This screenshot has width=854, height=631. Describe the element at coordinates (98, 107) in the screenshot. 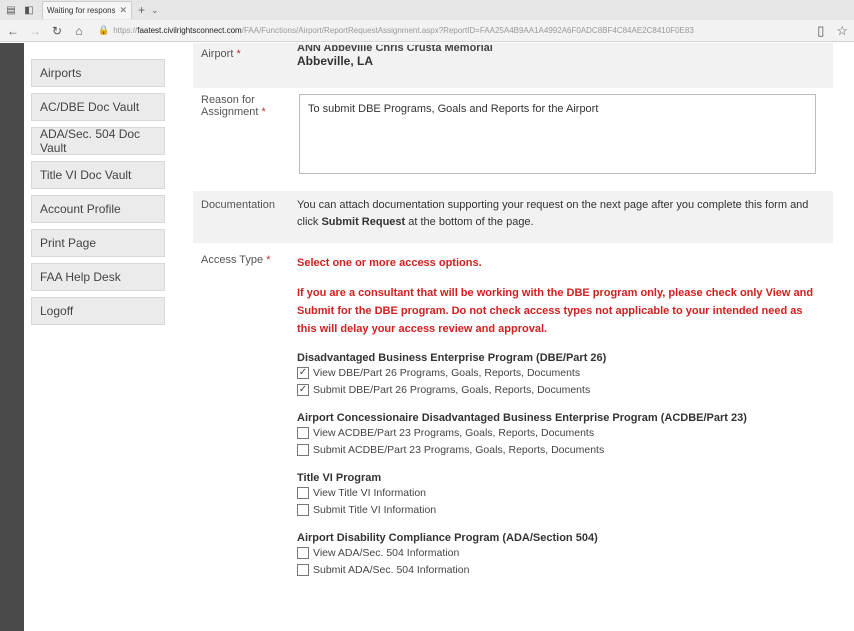

I see `sidebar-item-acdbe-doc-vault: AC/DBE Doc Vault` at that location.